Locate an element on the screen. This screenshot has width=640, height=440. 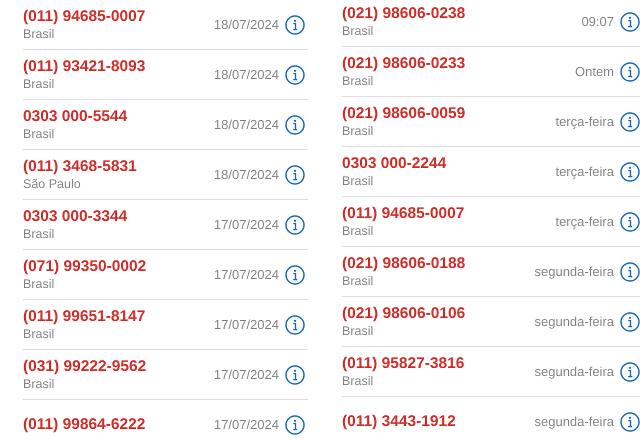
phone-number: (011) 95827-3816 is located at coordinates (404, 363).